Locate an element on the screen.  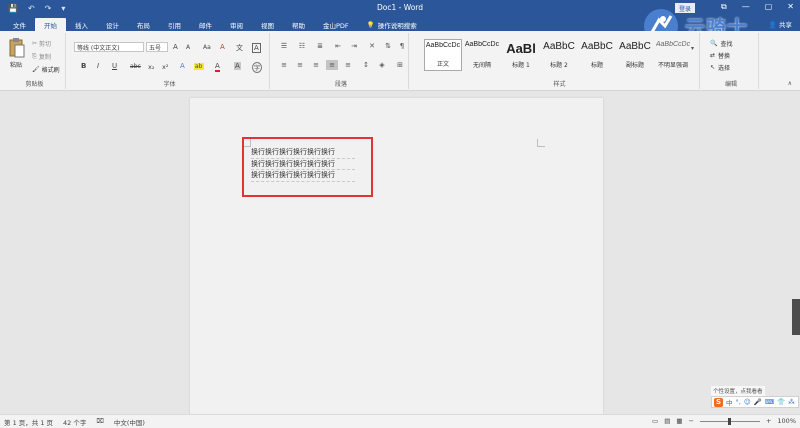
ime-mode-toggle: 中 is located at coordinates (729, 402).